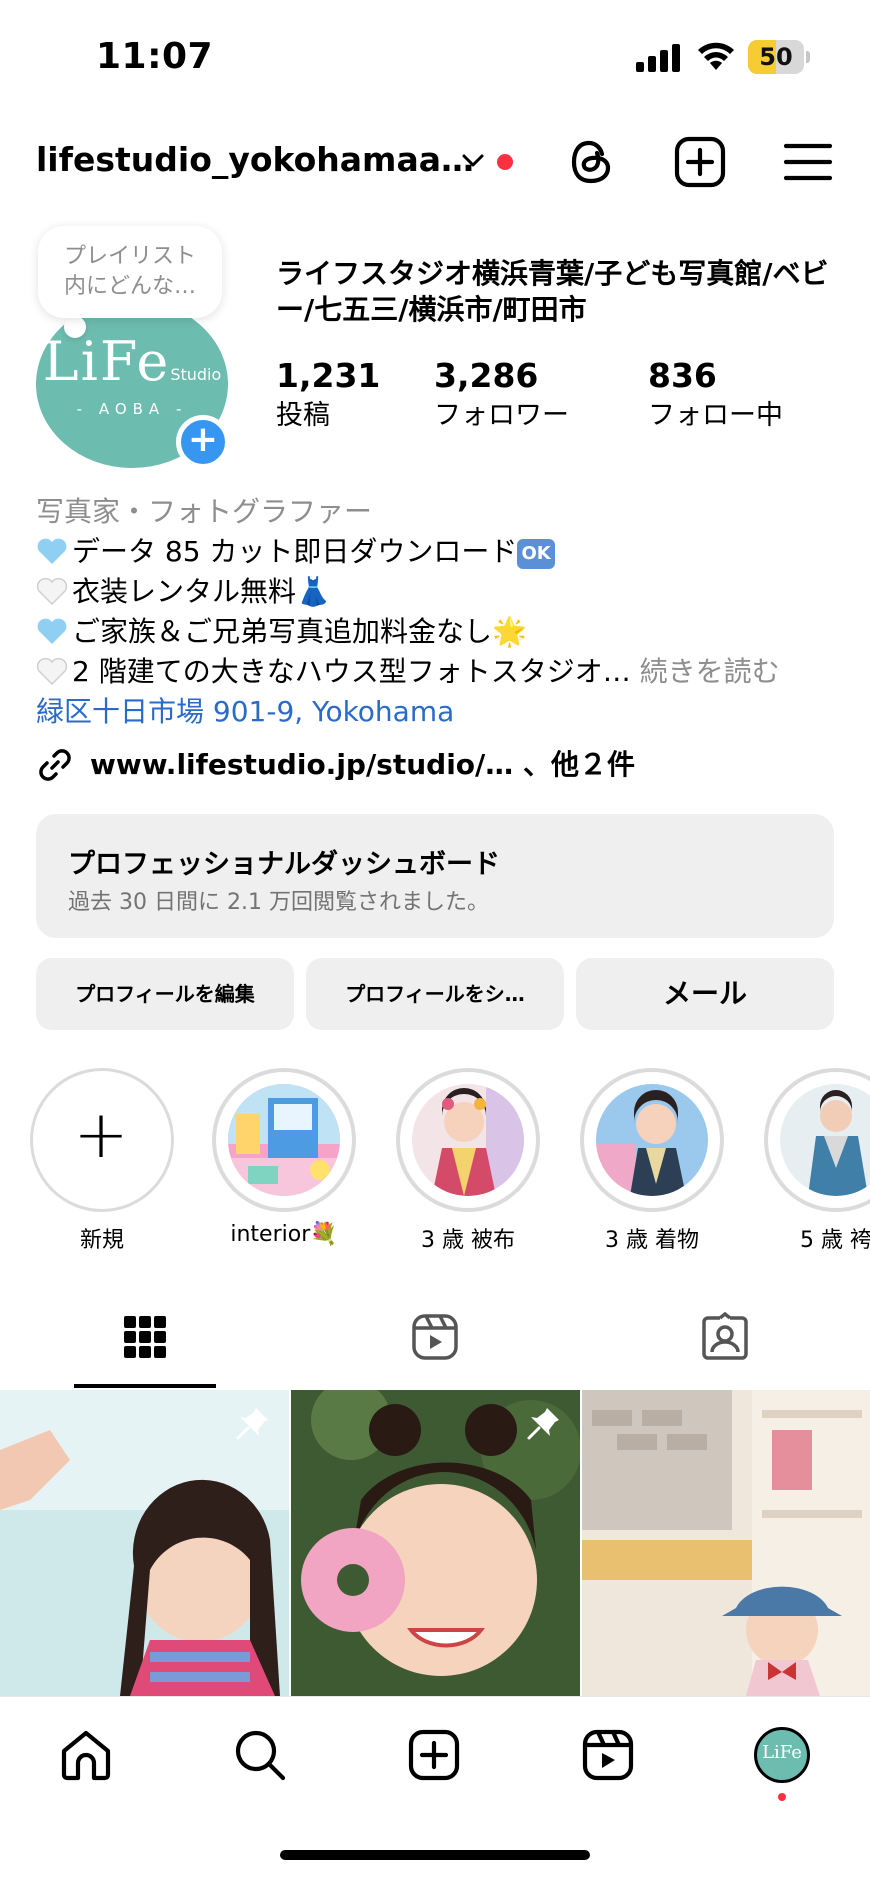  I want to click on bio-category: 写真家・フォトグラファー, so click(204, 511).